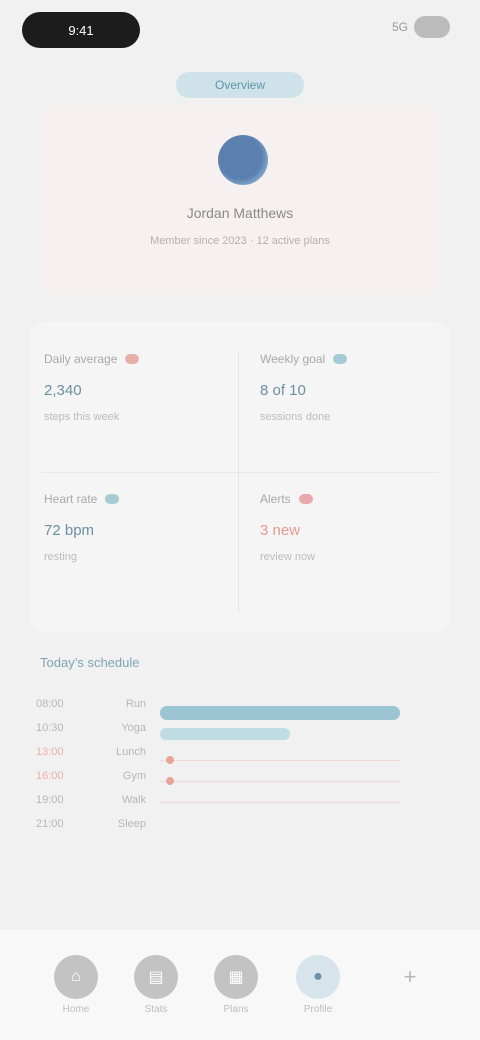 The image size is (480, 1040). Describe the element at coordinates (131, 824) in the screenshot. I see `timeline-label: Sleep` at that location.